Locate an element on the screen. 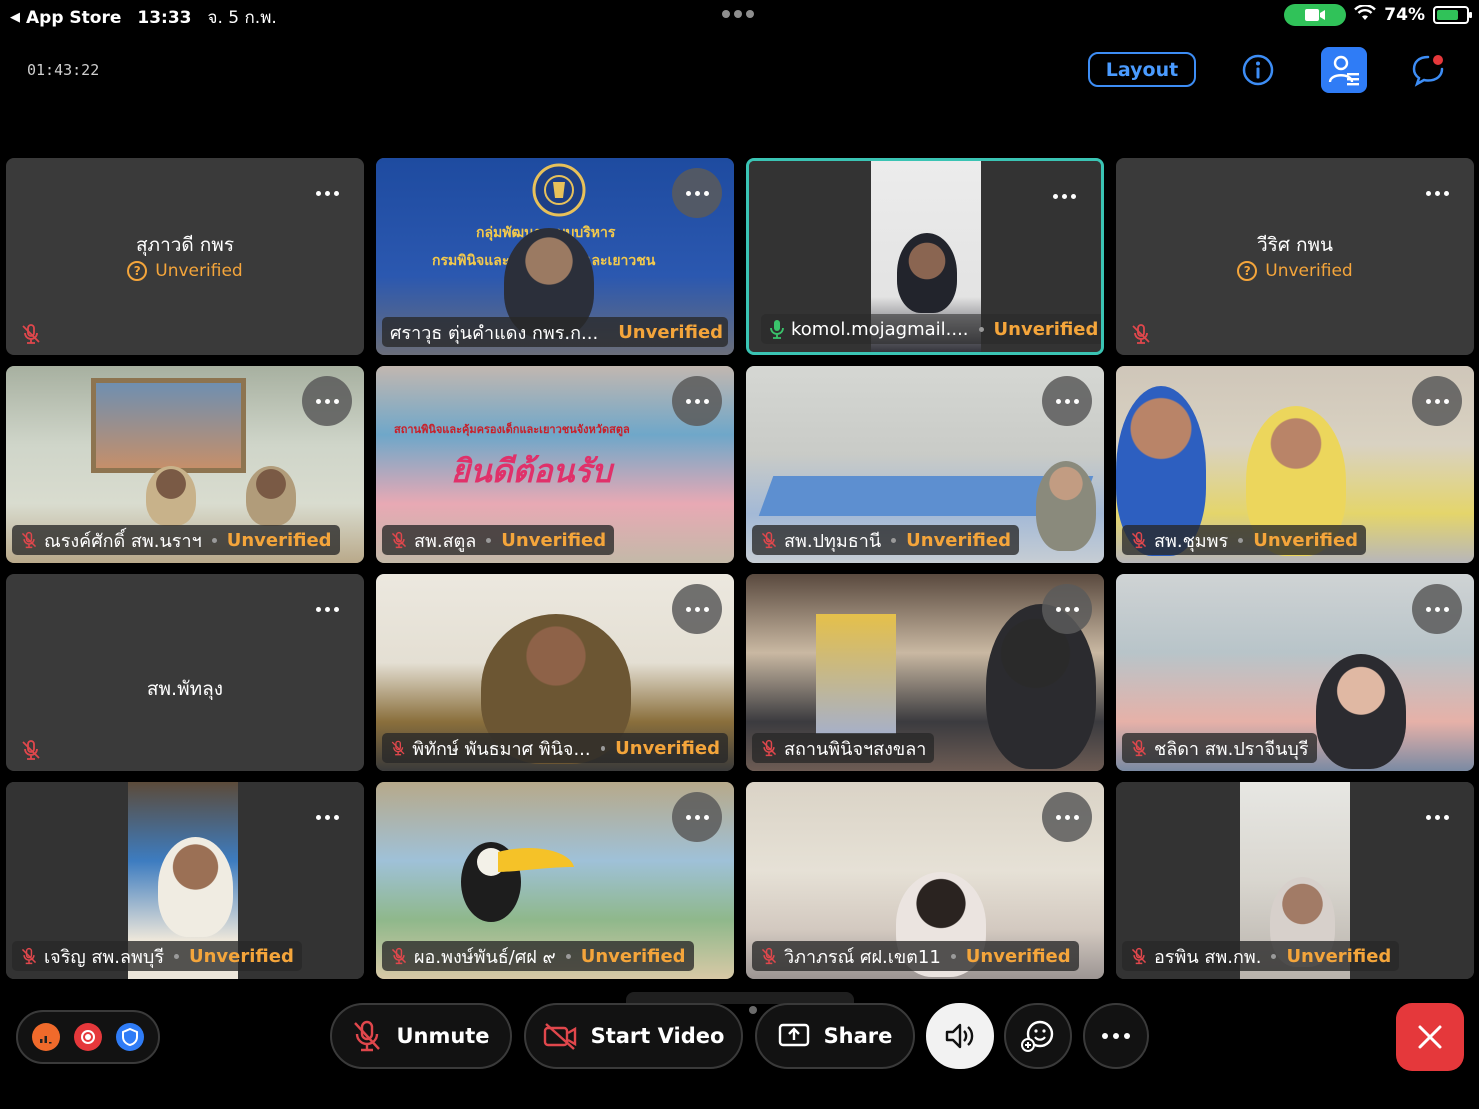 This screenshot has height=1109, width=1479. participant-tile: วีริศ กพน ? Unverified is located at coordinates (1295, 256).